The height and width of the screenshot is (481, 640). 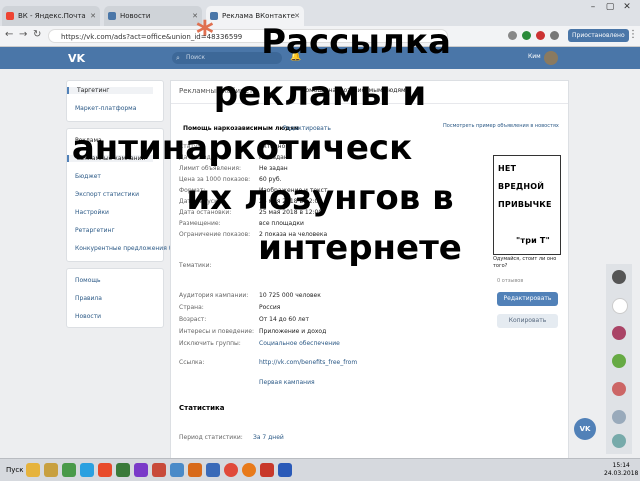 What do you see at coordinates (51, 470) in the screenshot?
I see `explorer-icon` at bounding box center [51, 470].